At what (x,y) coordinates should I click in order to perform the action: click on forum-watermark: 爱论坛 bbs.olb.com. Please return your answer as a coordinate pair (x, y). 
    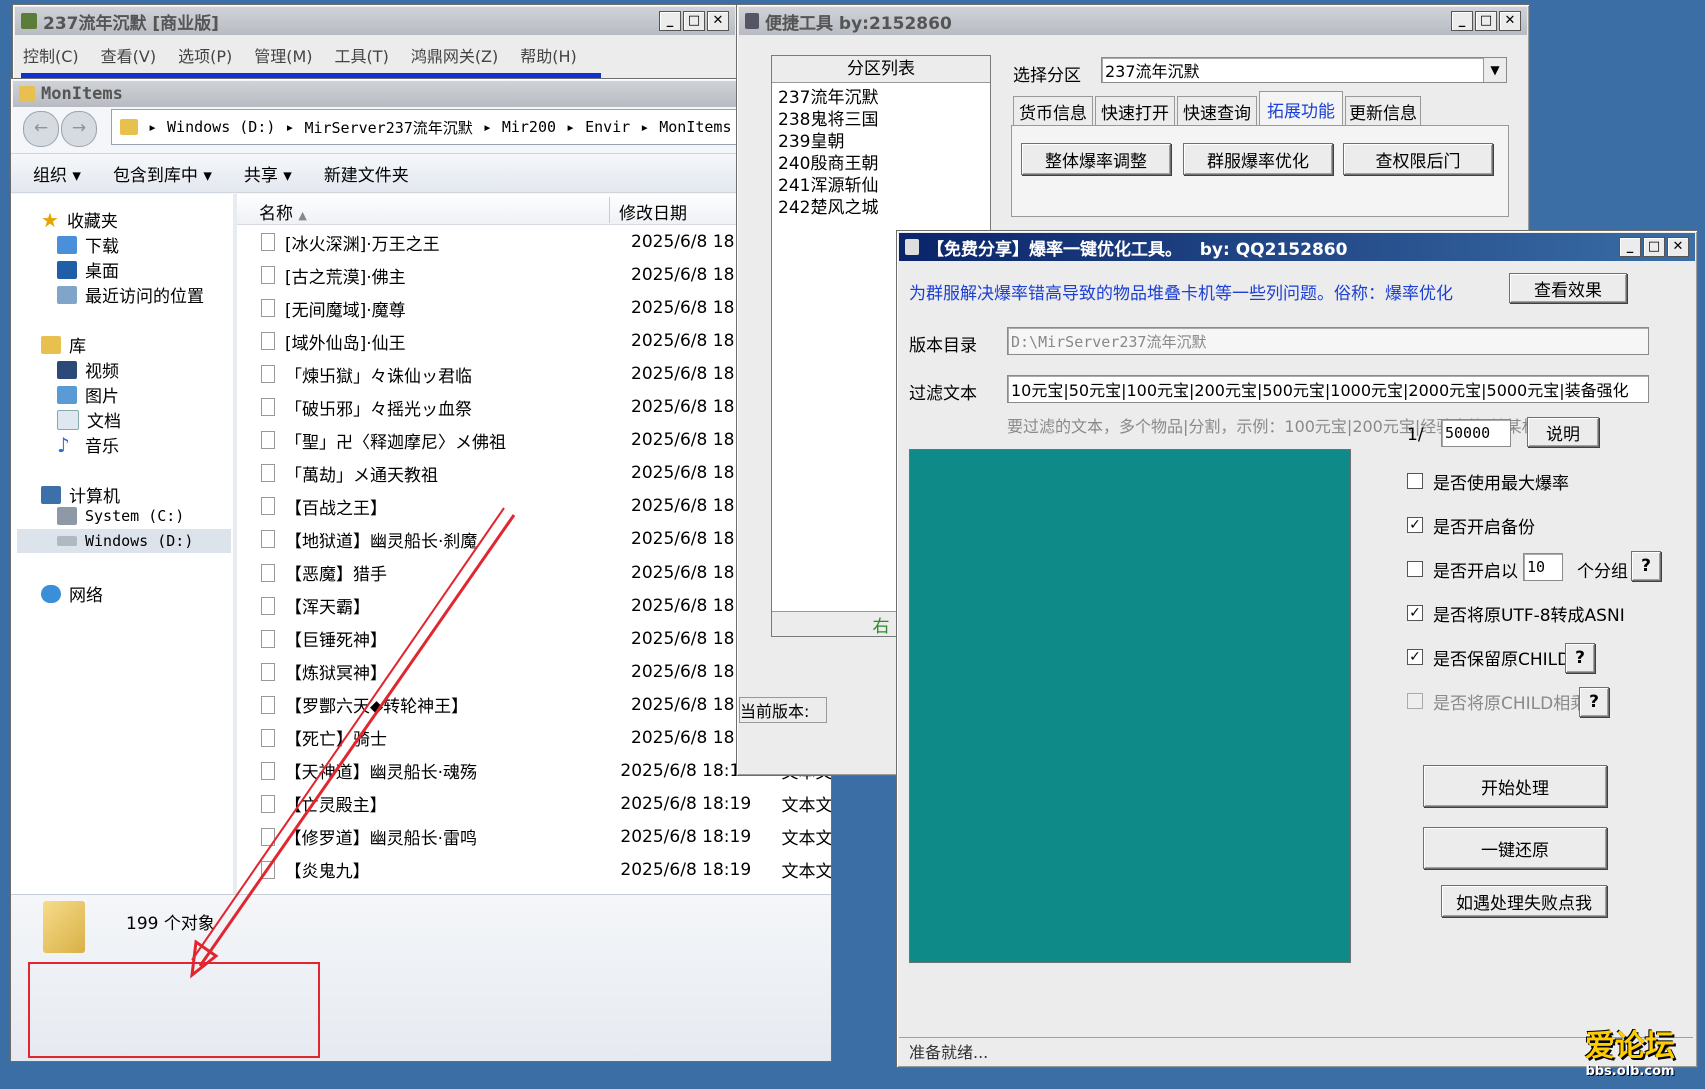
    Looking at the image, I should click on (1630, 1058).